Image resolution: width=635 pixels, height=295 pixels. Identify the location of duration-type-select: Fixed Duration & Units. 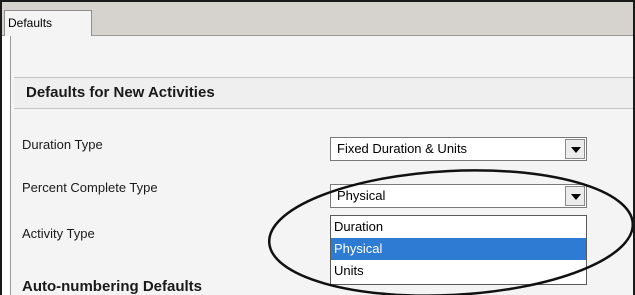
(458, 149).